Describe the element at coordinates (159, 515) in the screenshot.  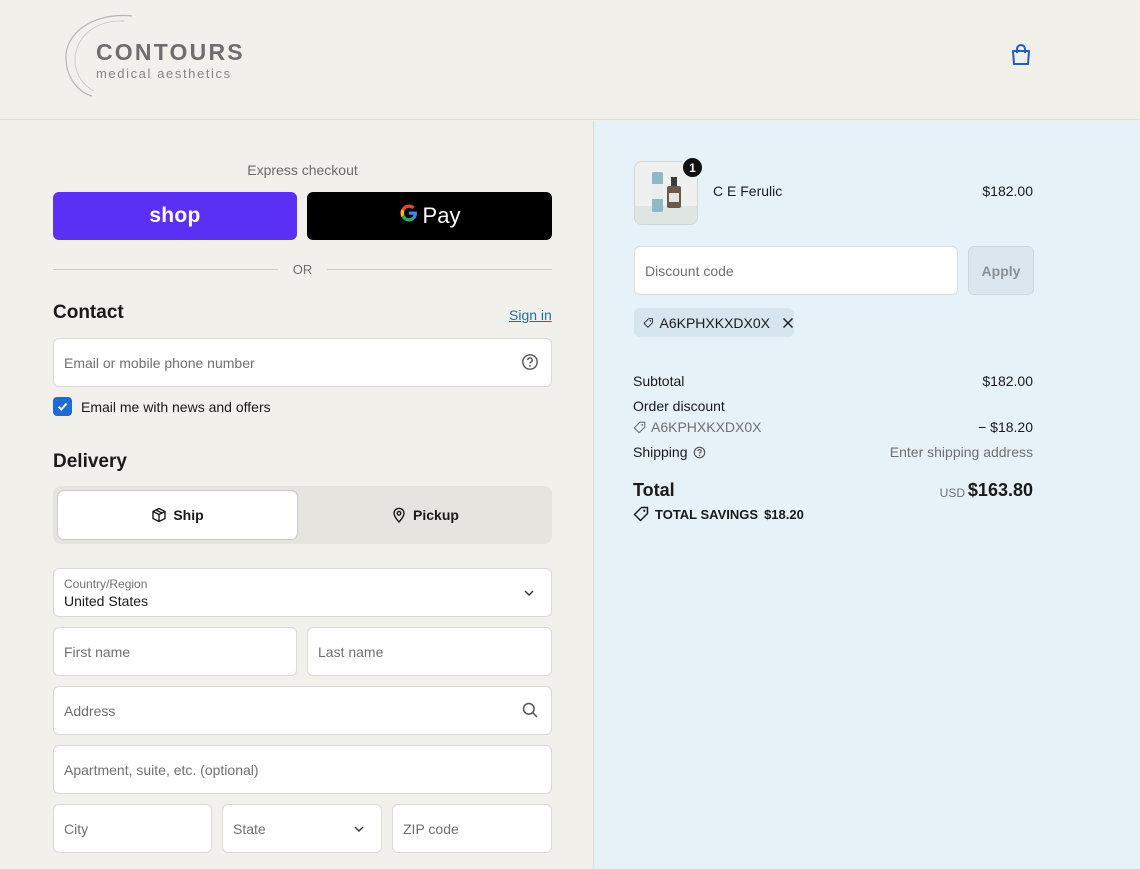
I see `box-icon` at that location.